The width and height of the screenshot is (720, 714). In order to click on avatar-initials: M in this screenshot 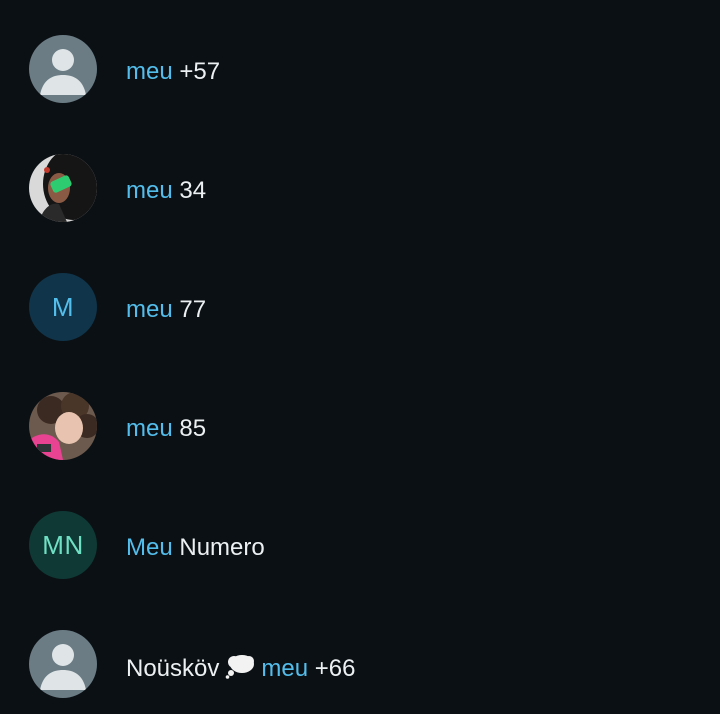, I will do `click(63, 306)`.